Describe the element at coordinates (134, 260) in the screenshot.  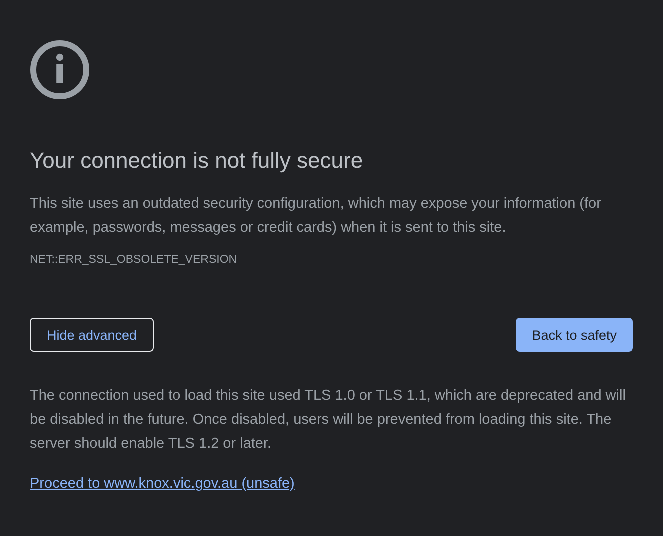
I see `error-code: NET::ERR_SSL_OBSOLETE_VERSION` at that location.